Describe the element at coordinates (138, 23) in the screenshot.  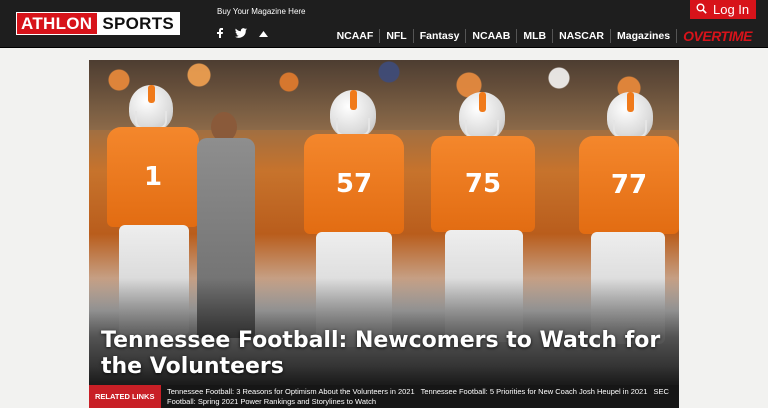
I see `logo-sports: SPORTS` at that location.